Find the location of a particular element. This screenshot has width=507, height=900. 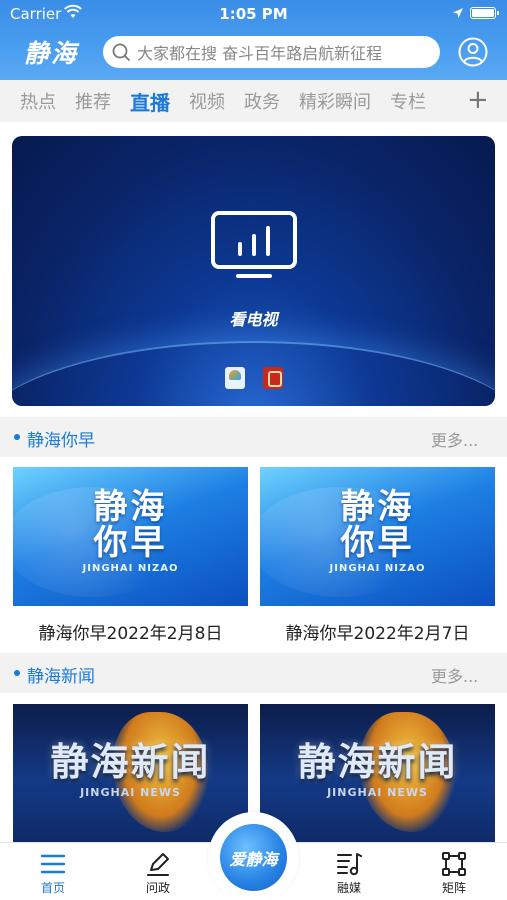

banner-earth-glow is located at coordinates (253, 373).